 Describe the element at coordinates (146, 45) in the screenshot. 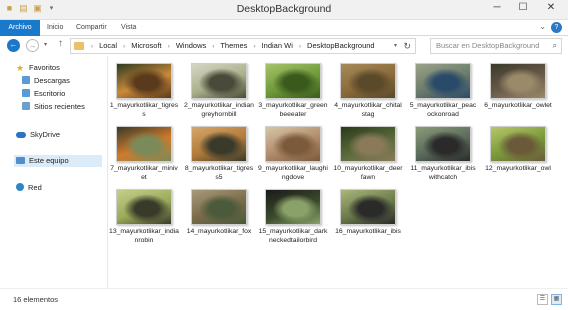

I see `crumb-microsoft: Microsoft` at that location.